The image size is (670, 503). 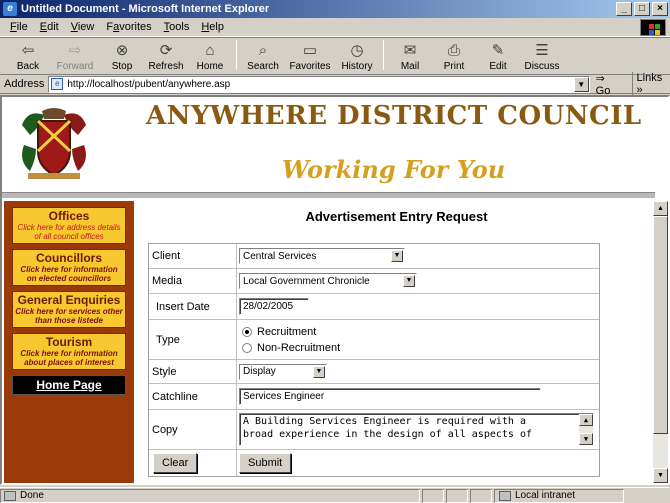 What do you see at coordinates (54, 143) in the screenshot?
I see `council-crest-icon` at bounding box center [54, 143].